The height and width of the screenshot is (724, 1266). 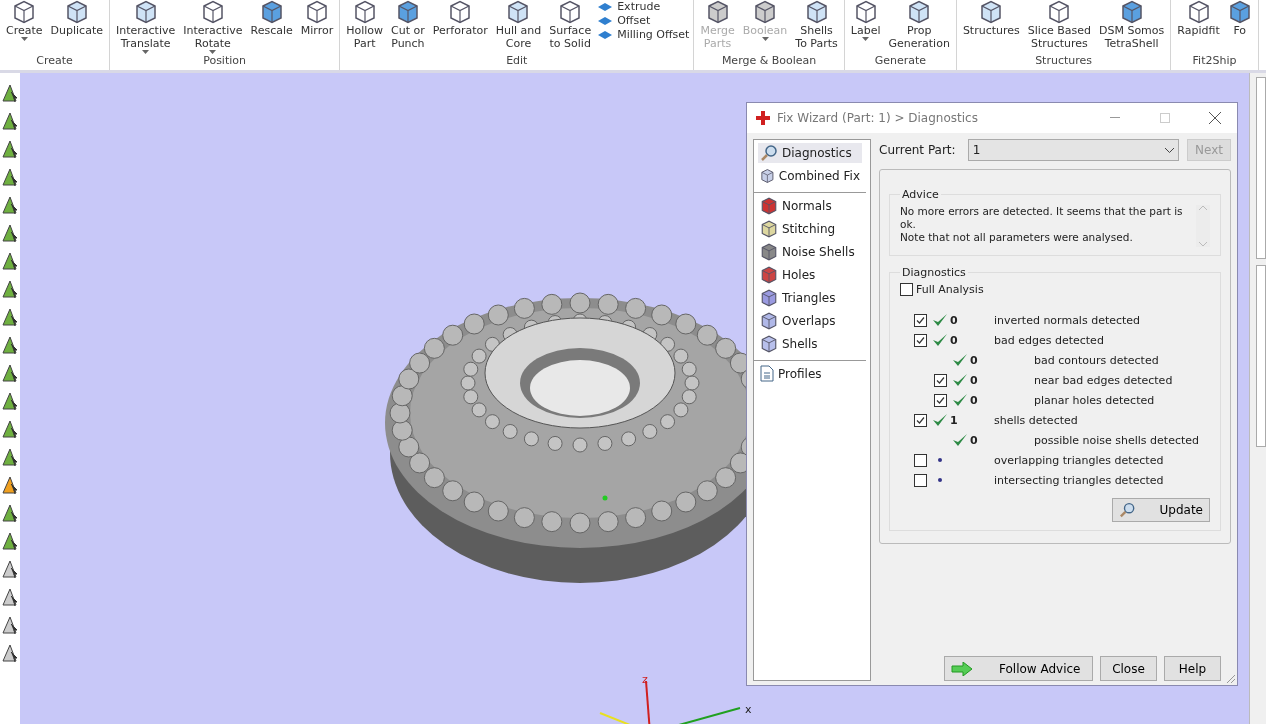 I want to click on ribbon-button: Interactive Rotate, so click(x=213, y=27).